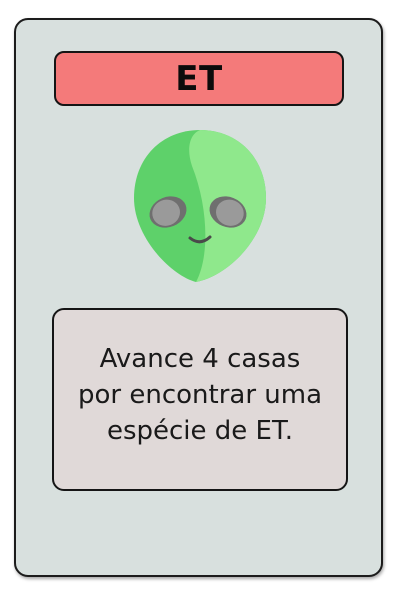  I want to click on card-title: ET, so click(199, 78).